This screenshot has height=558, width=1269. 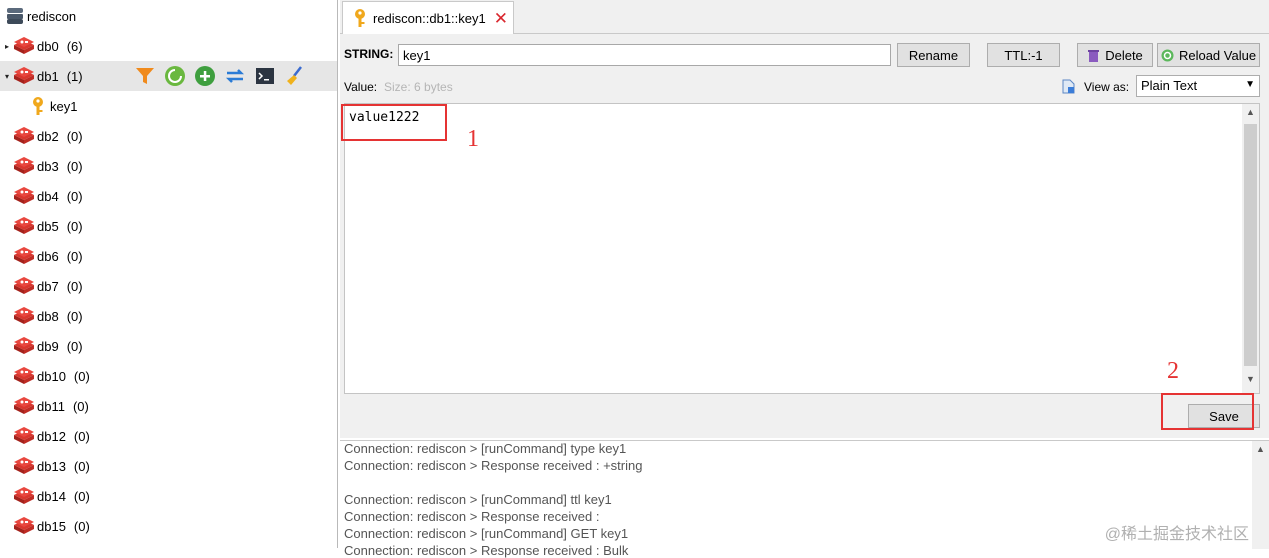 I want to click on delete-button: Delete, so click(x=1115, y=55).